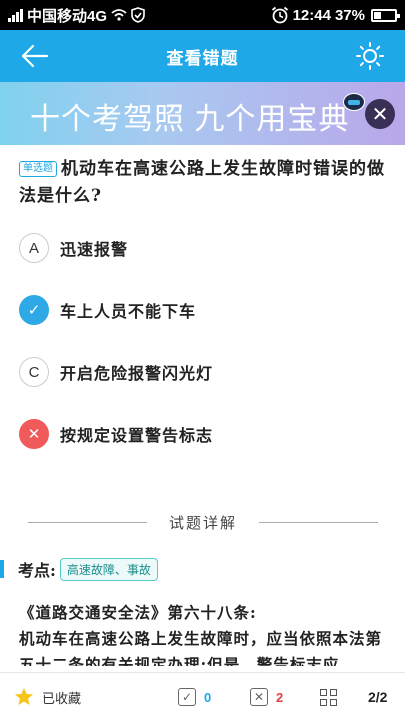 Image resolution: width=405 pixels, height=720 pixels. I want to click on question-grid-button, so click(328, 696).